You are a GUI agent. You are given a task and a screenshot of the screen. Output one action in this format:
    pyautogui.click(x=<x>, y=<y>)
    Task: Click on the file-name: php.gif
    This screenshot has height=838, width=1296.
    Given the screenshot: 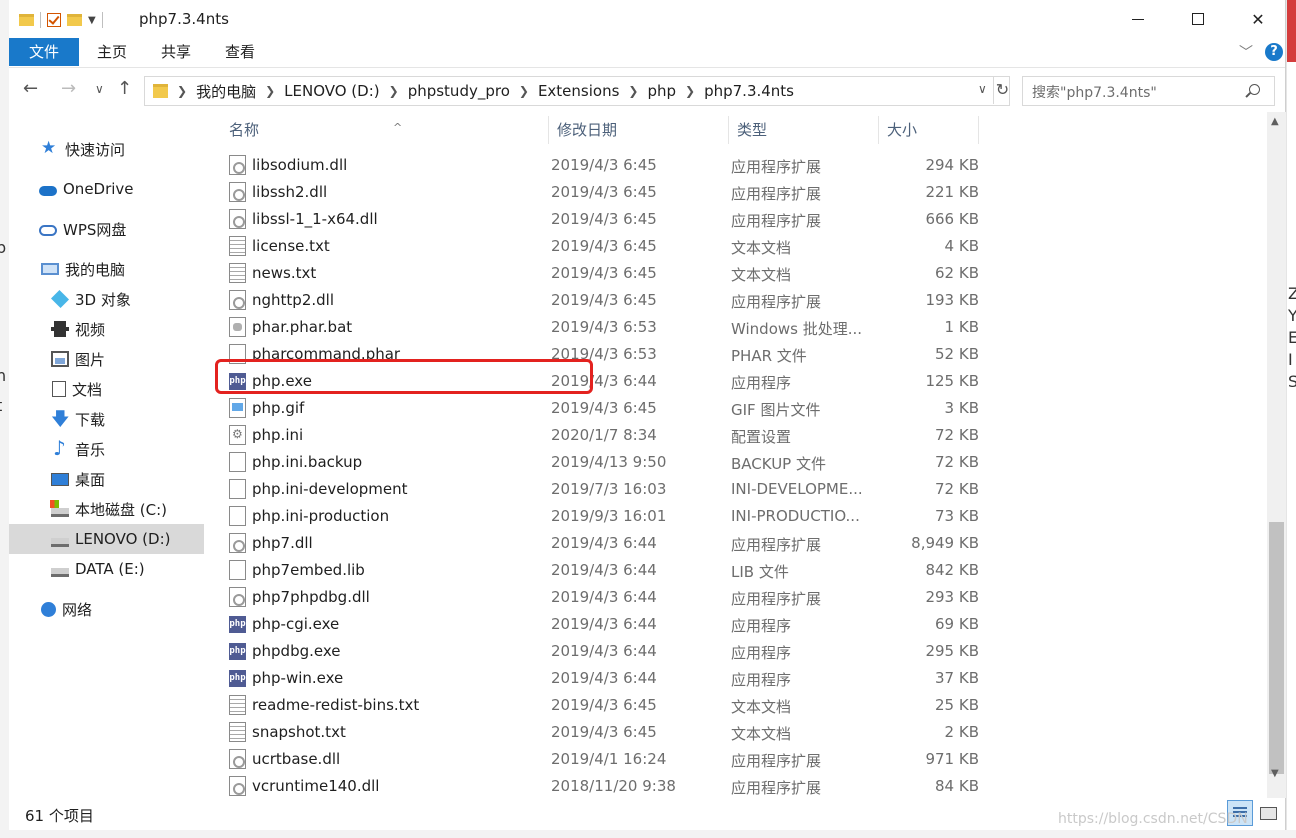 What is the action you would take?
    pyautogui.click(x=278, y=408)
    